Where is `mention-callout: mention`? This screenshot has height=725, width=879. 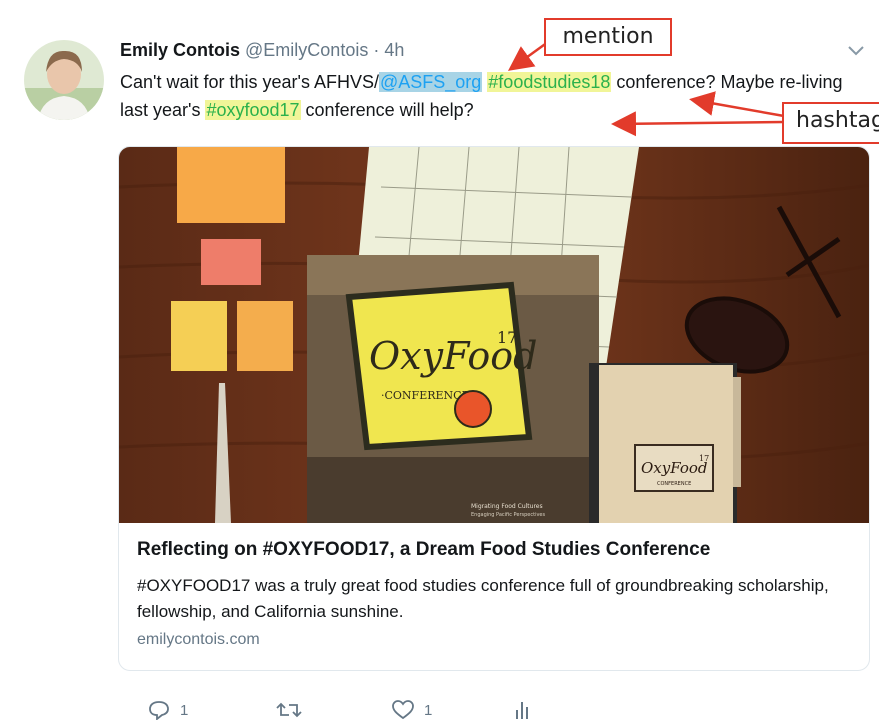
mention-callout: mention is located at coordinates (608, 37).